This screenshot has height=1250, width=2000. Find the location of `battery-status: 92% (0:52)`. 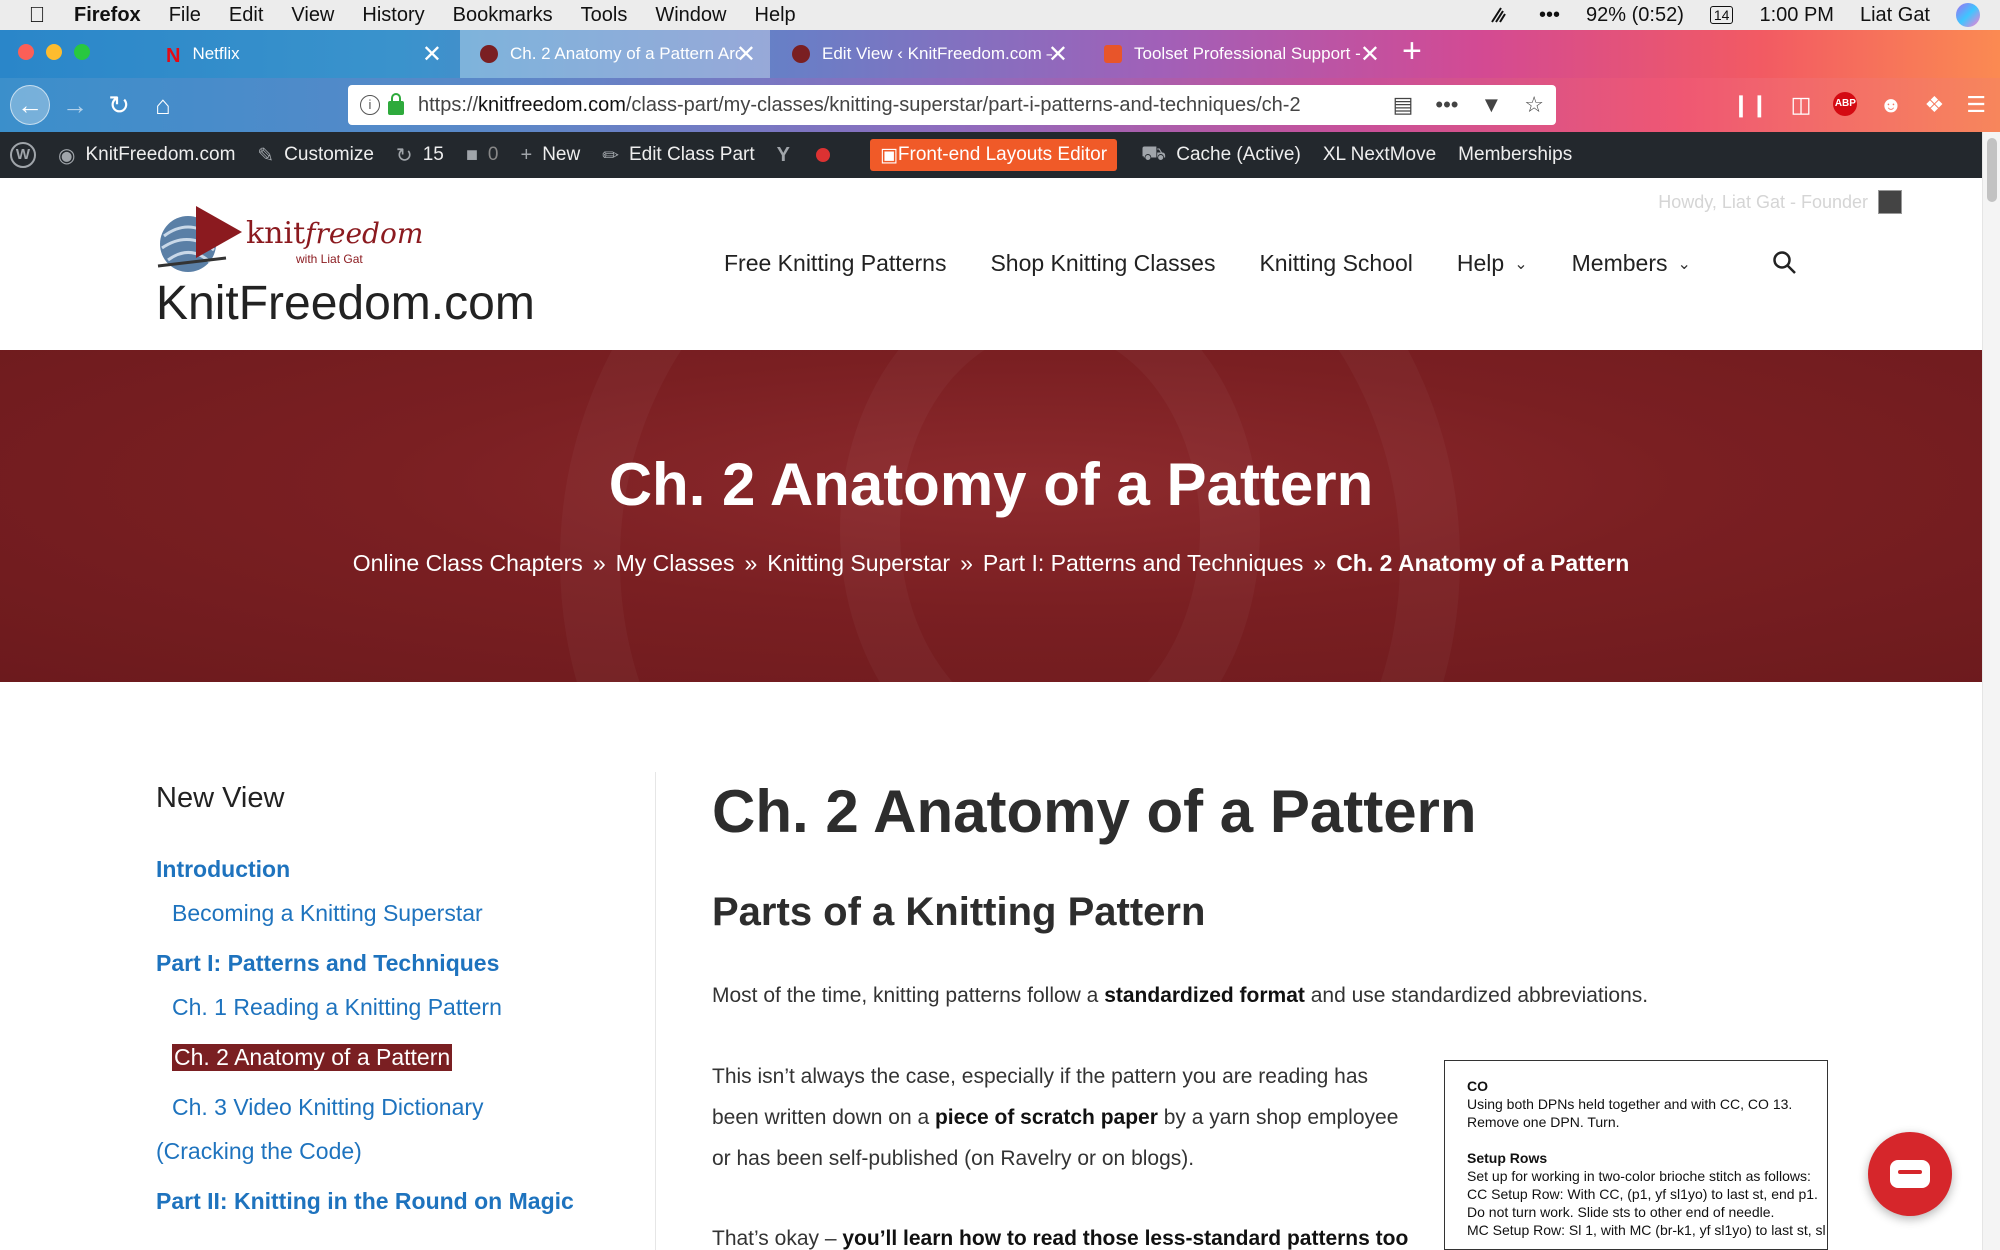

battery-status: 92% (0:52) is located at coordinates (1635, 15).